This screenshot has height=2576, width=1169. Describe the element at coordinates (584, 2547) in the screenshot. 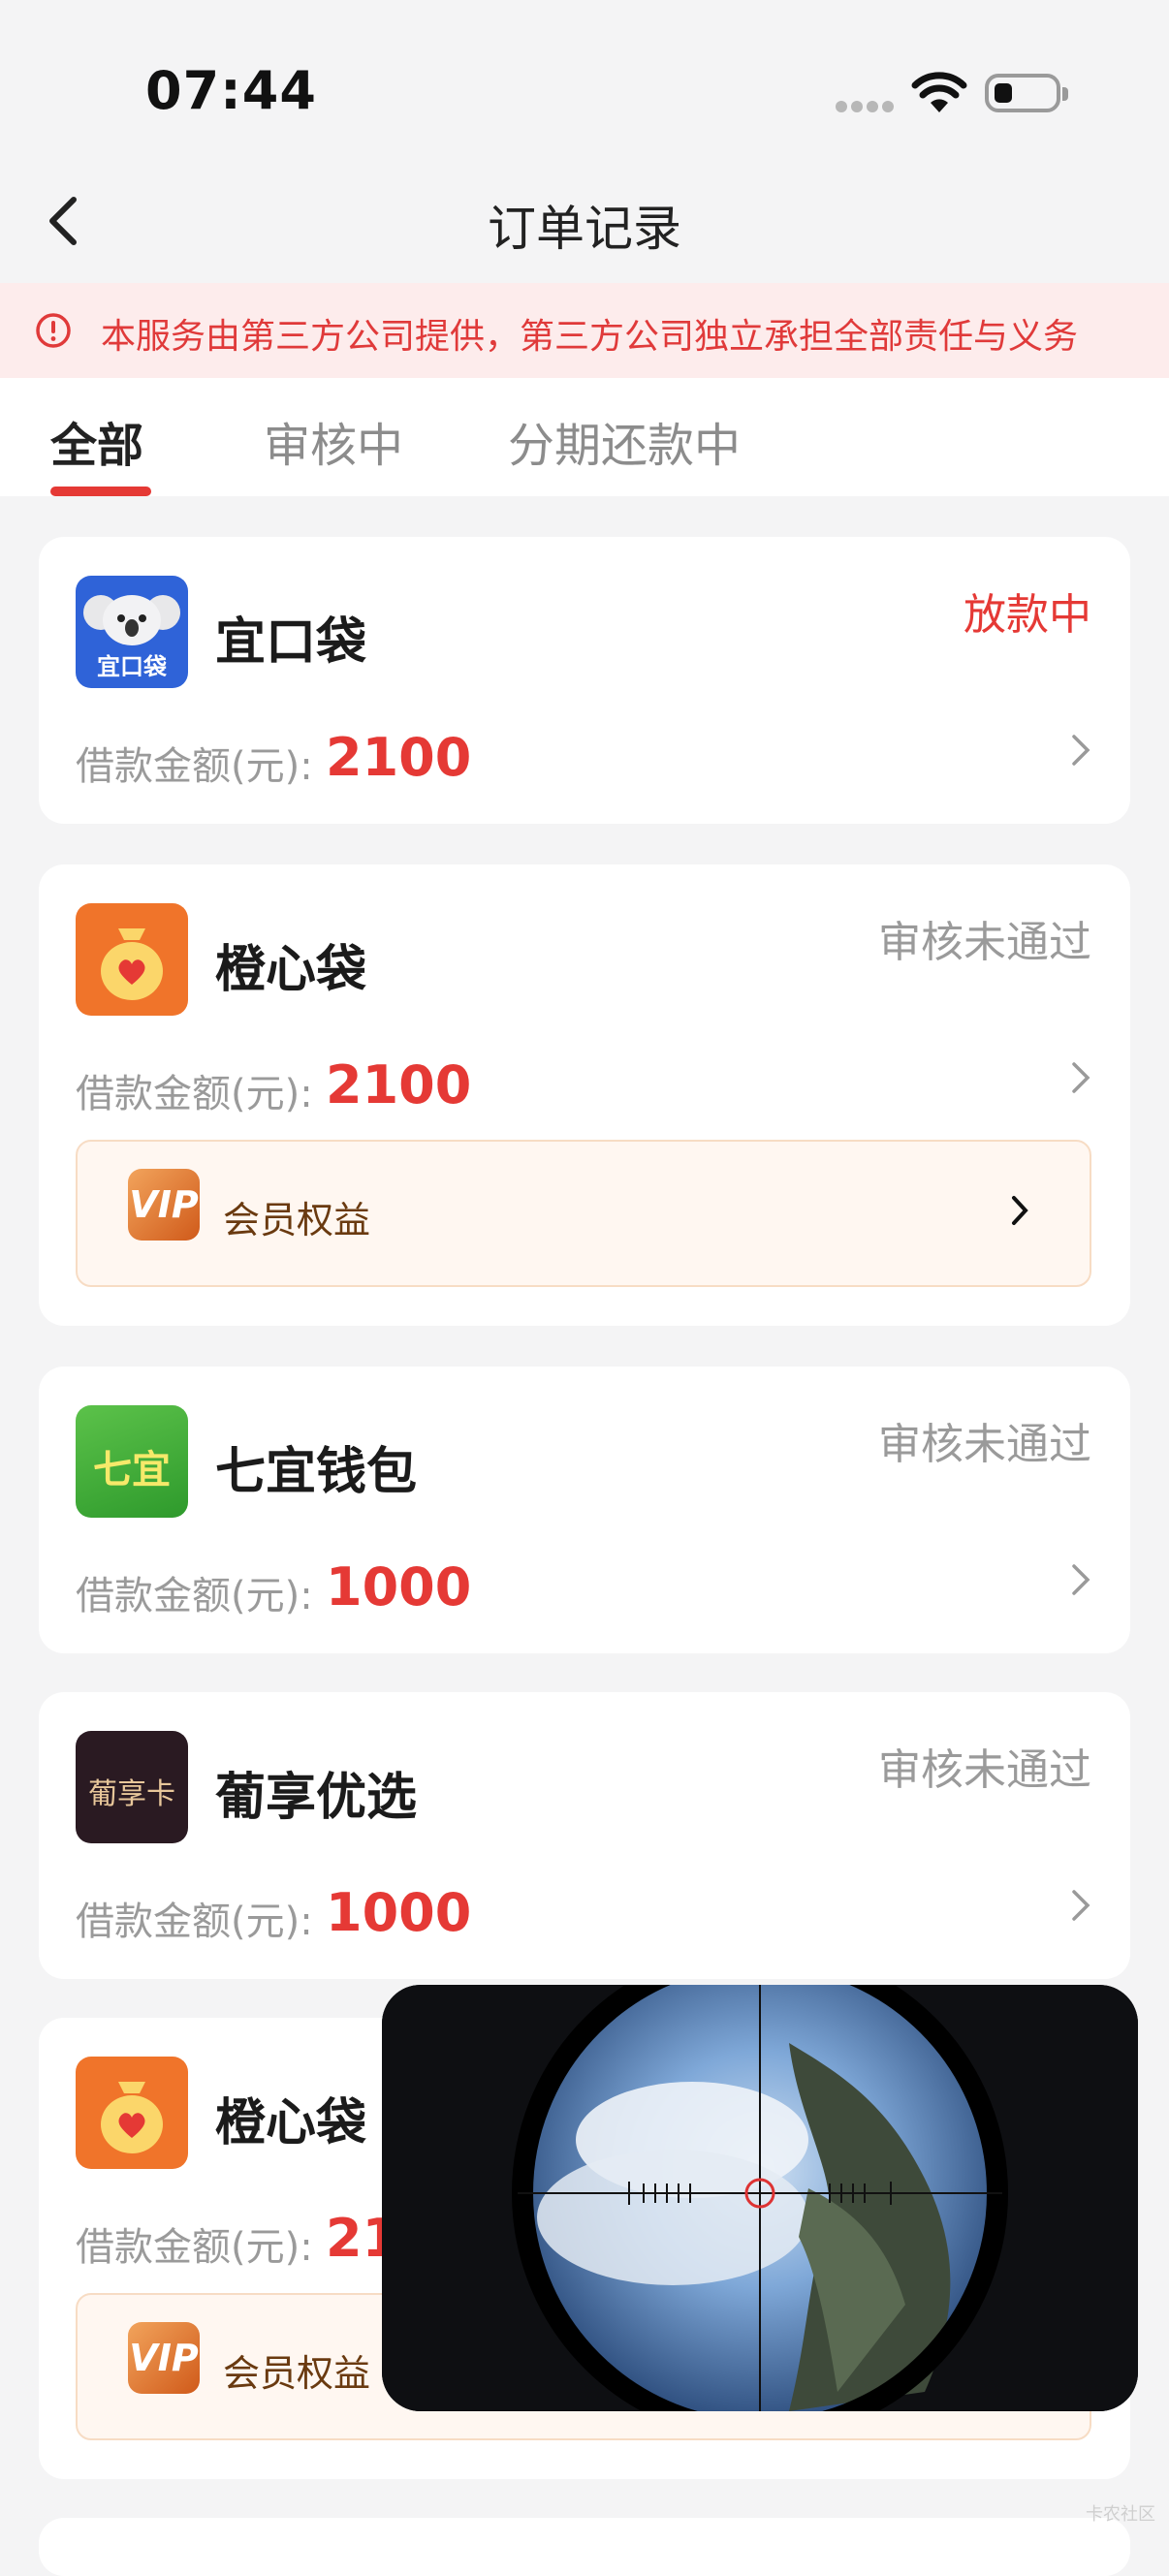

I see `order-card` at that location.